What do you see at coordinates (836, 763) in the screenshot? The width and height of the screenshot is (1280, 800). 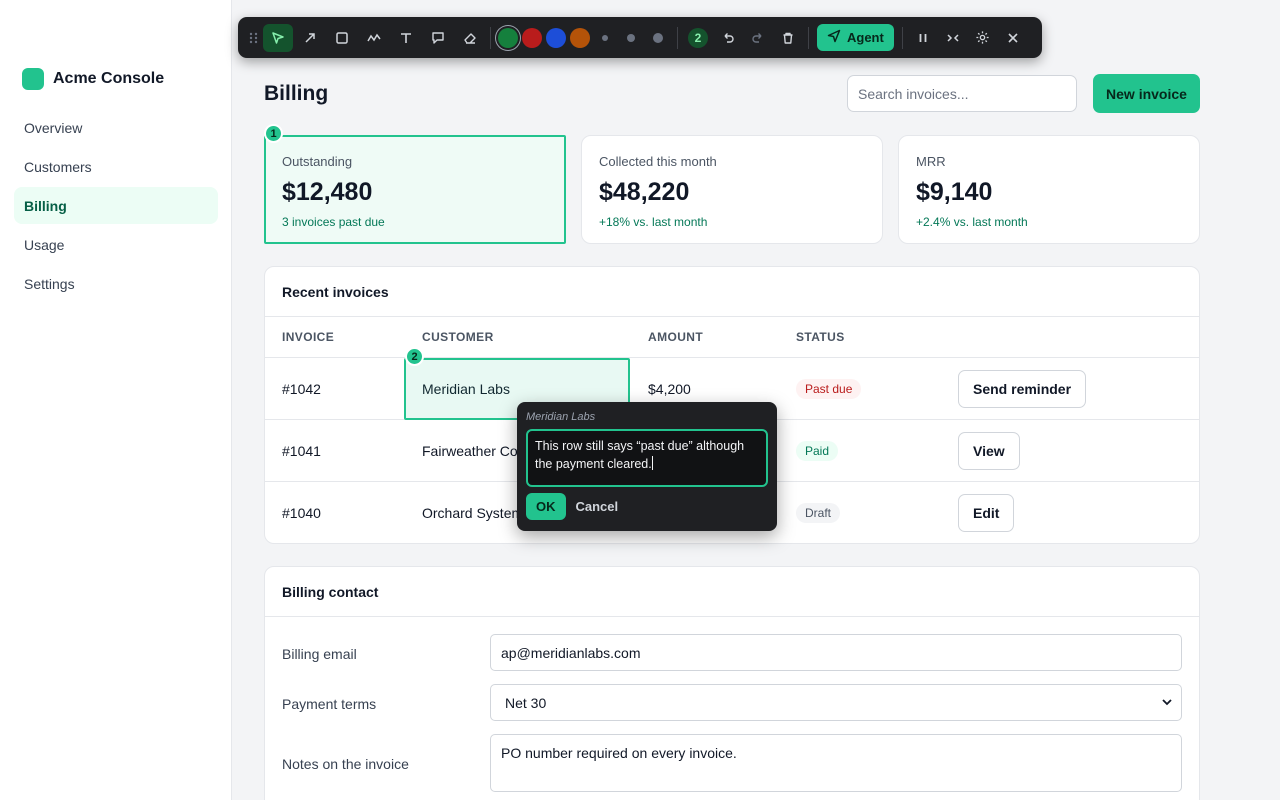 I see `notes-textarea: PO number required on every invoice.` at bounding box center [836, 763].